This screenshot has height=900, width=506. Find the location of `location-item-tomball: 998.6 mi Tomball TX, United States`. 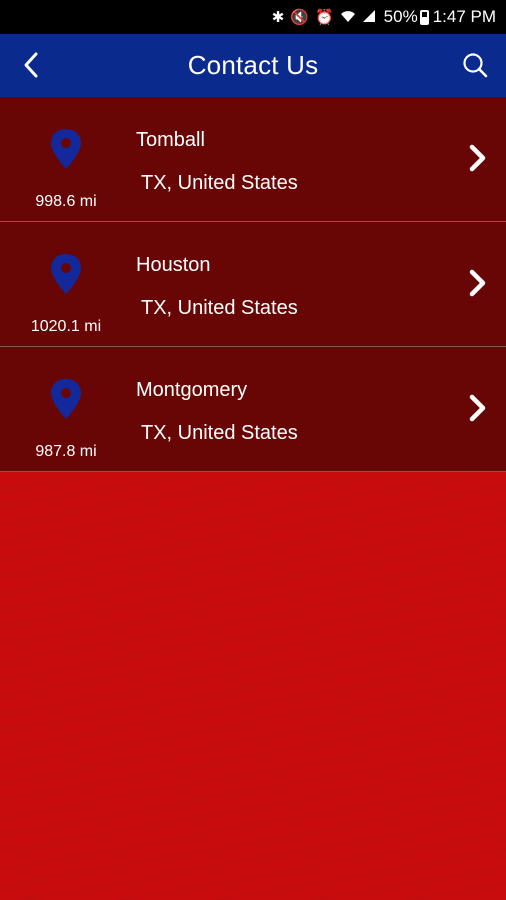

location-item-tomball: 998.6 mi Tomball TX, United States is located at coordinates (253, 159).